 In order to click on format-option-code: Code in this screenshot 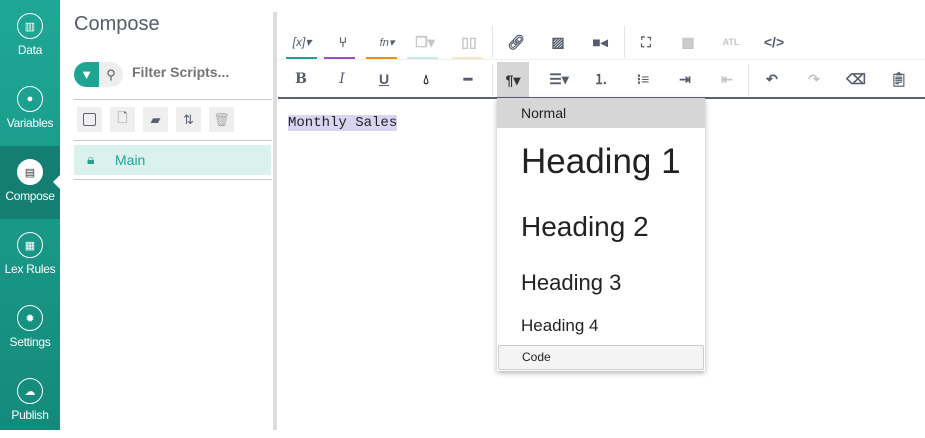, I will do `click(601, 357)`.